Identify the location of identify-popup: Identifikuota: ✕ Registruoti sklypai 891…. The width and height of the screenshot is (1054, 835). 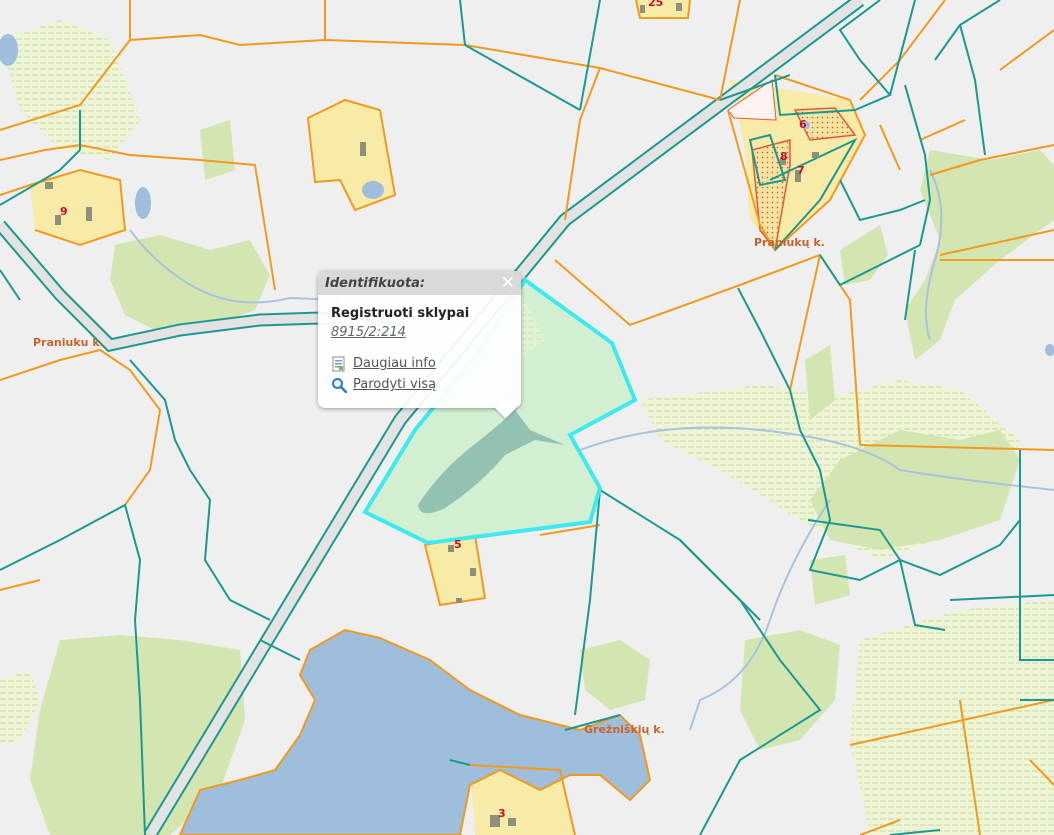
(419, 339).